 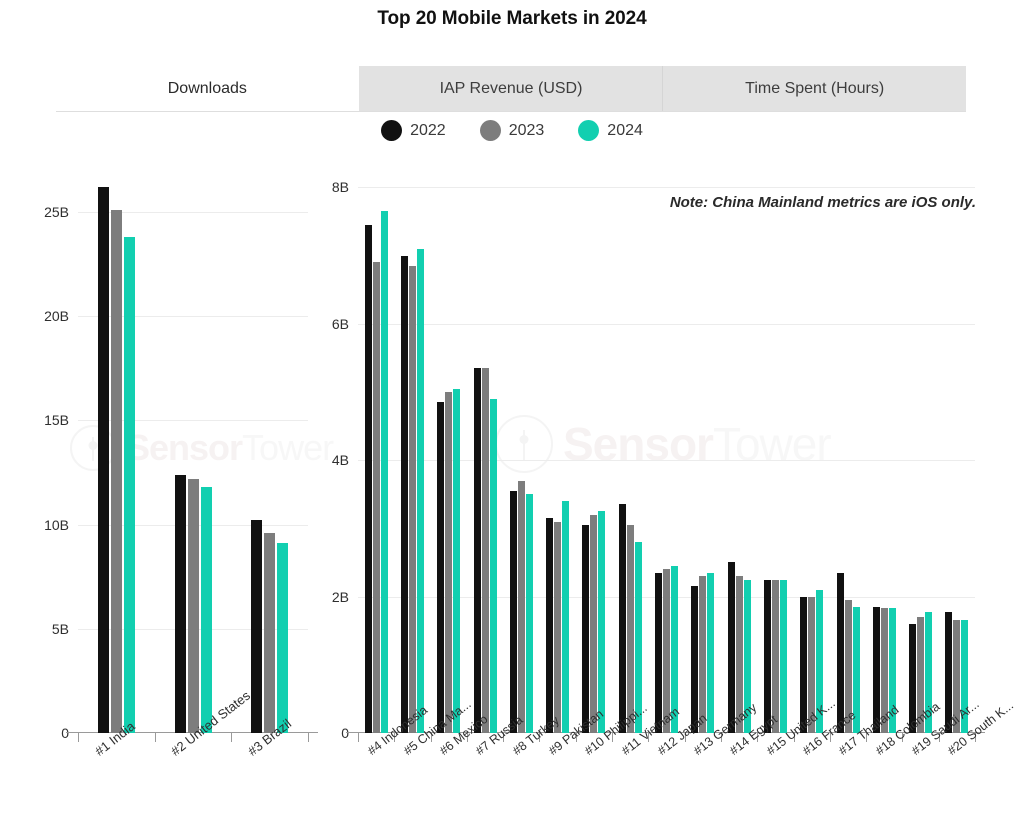 I want to click on y-axis-tick-label: 2B, so click(x=340, y=596).